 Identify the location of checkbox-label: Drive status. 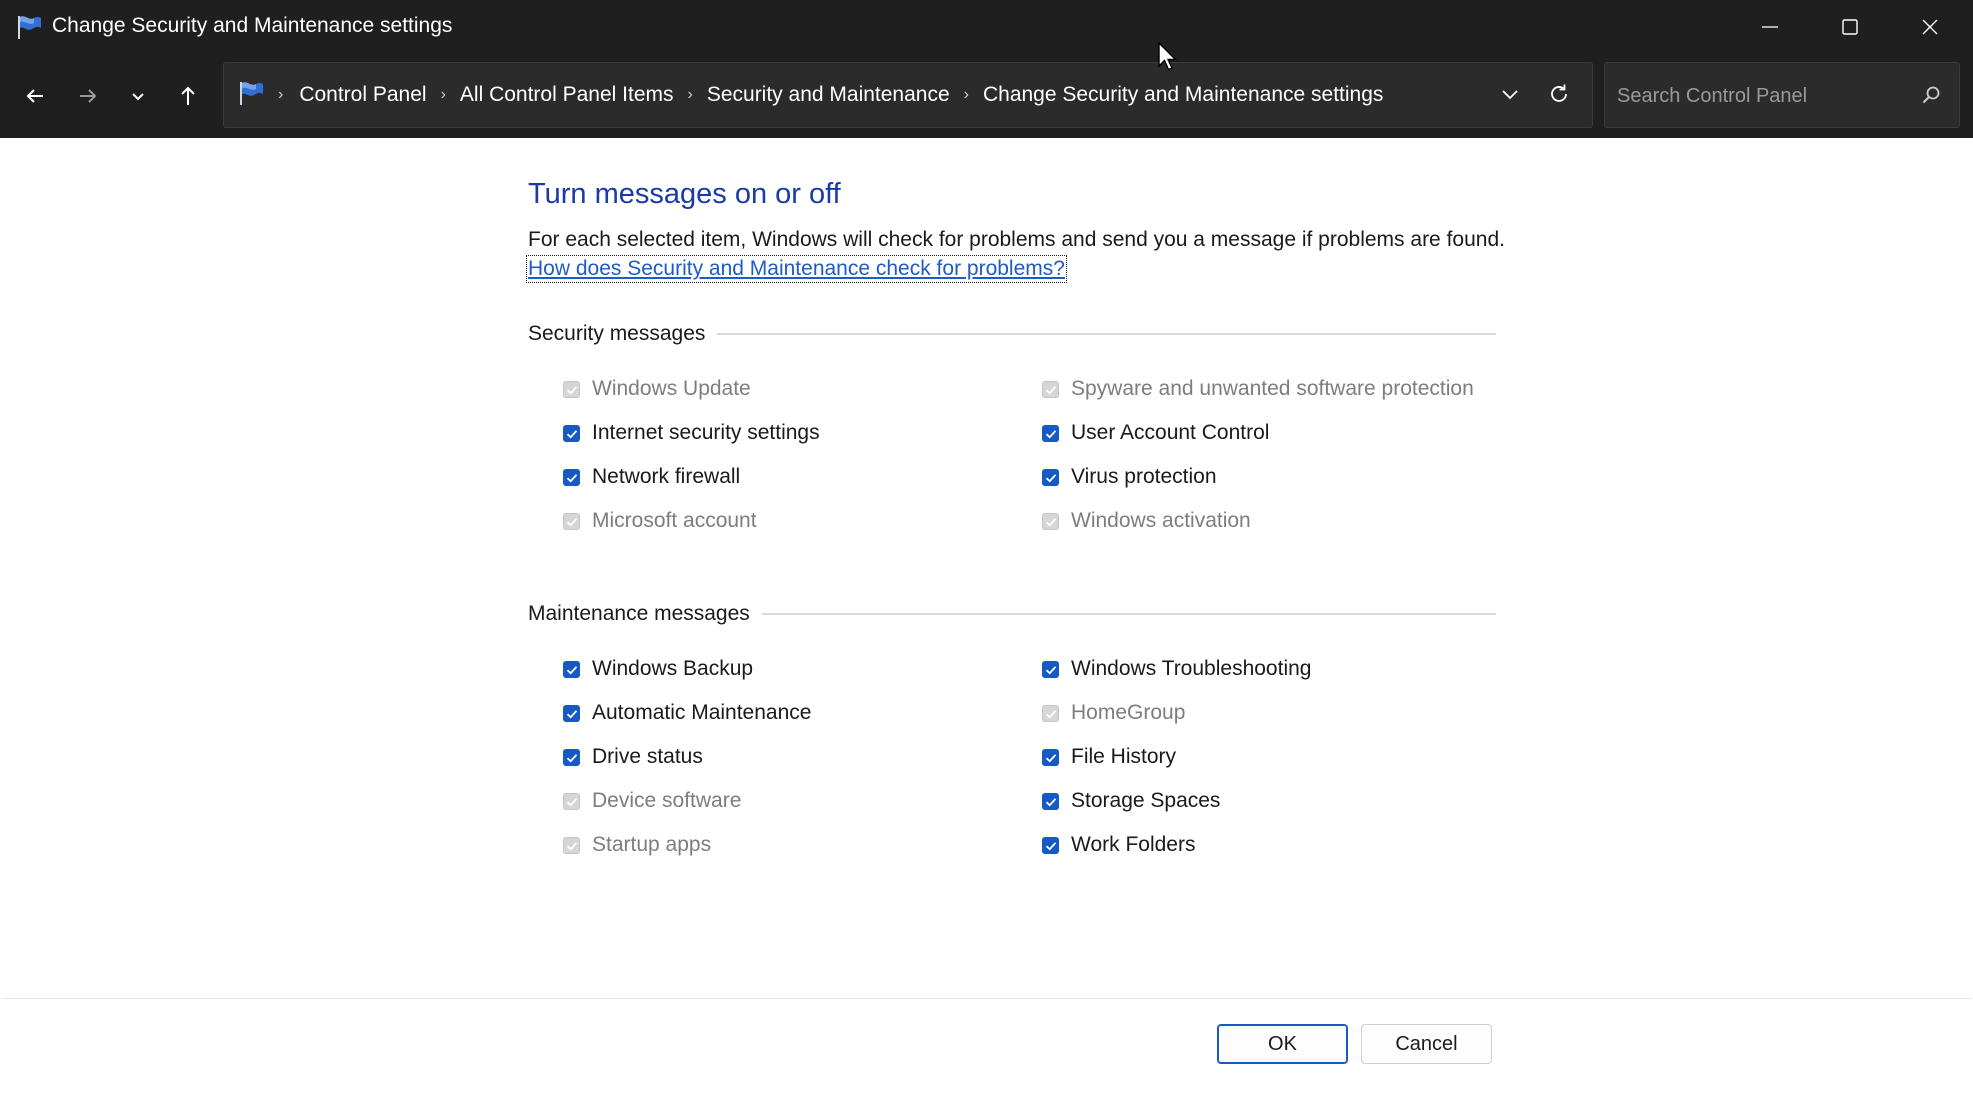
(647, 756).